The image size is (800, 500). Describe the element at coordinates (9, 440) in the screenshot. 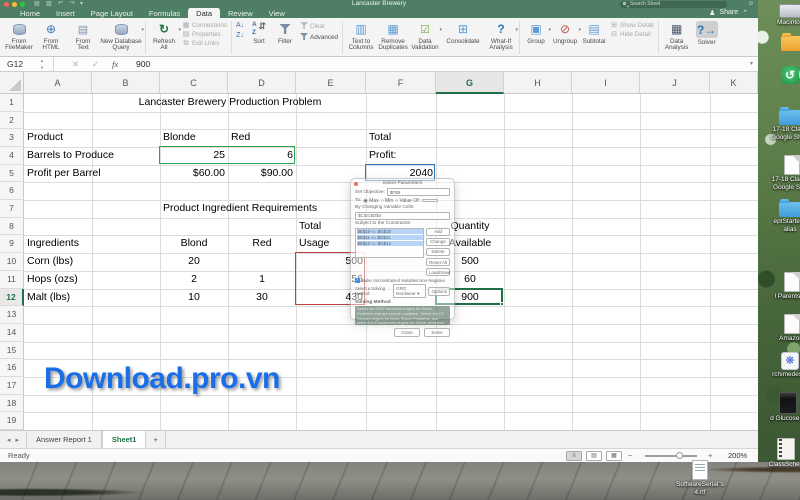

I see `prev-sheet-icon: ◂` at that location.